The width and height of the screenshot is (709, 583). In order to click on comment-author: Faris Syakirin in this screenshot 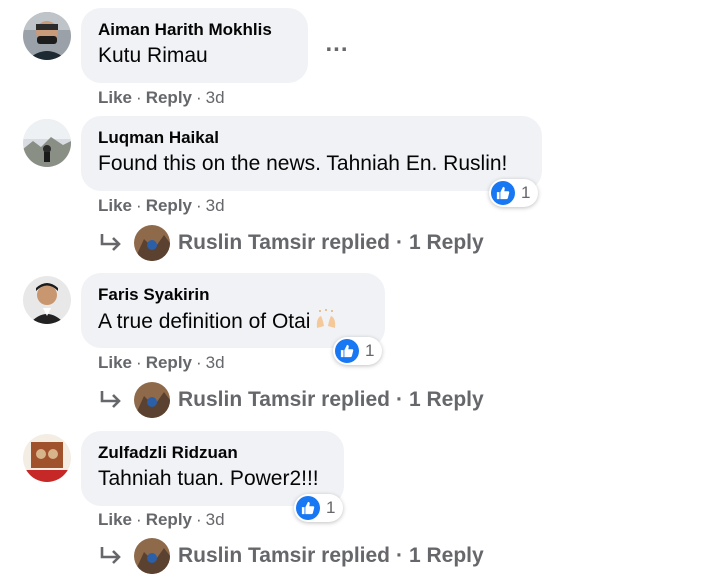, I will do `click(233, 295)`.